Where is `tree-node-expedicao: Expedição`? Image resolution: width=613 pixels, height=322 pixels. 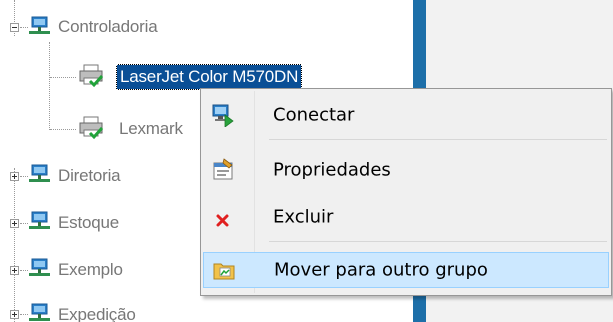 tree-node-expedicao: Expedição is located at coordinates (97, 311).